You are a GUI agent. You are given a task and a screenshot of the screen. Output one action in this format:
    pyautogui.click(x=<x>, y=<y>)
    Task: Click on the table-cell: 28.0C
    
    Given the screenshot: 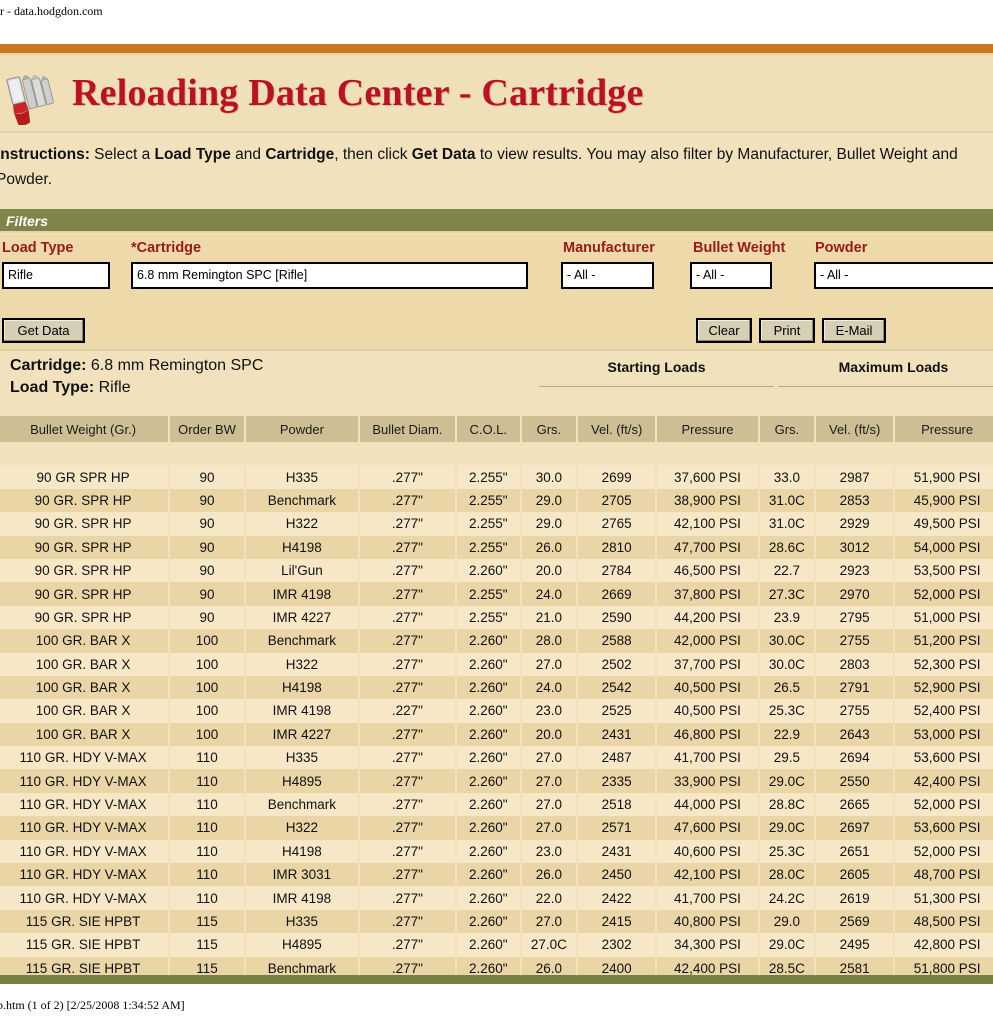 What is the action you would take?
    pyautogui.click(x=787, y=875)
    